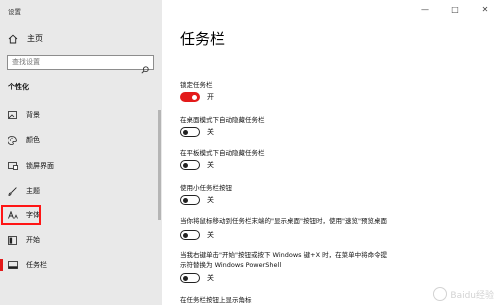  What do you see at coordinates (145, 68) in the screenshot?
I see `search-icon` at bounding box center [145, 68].